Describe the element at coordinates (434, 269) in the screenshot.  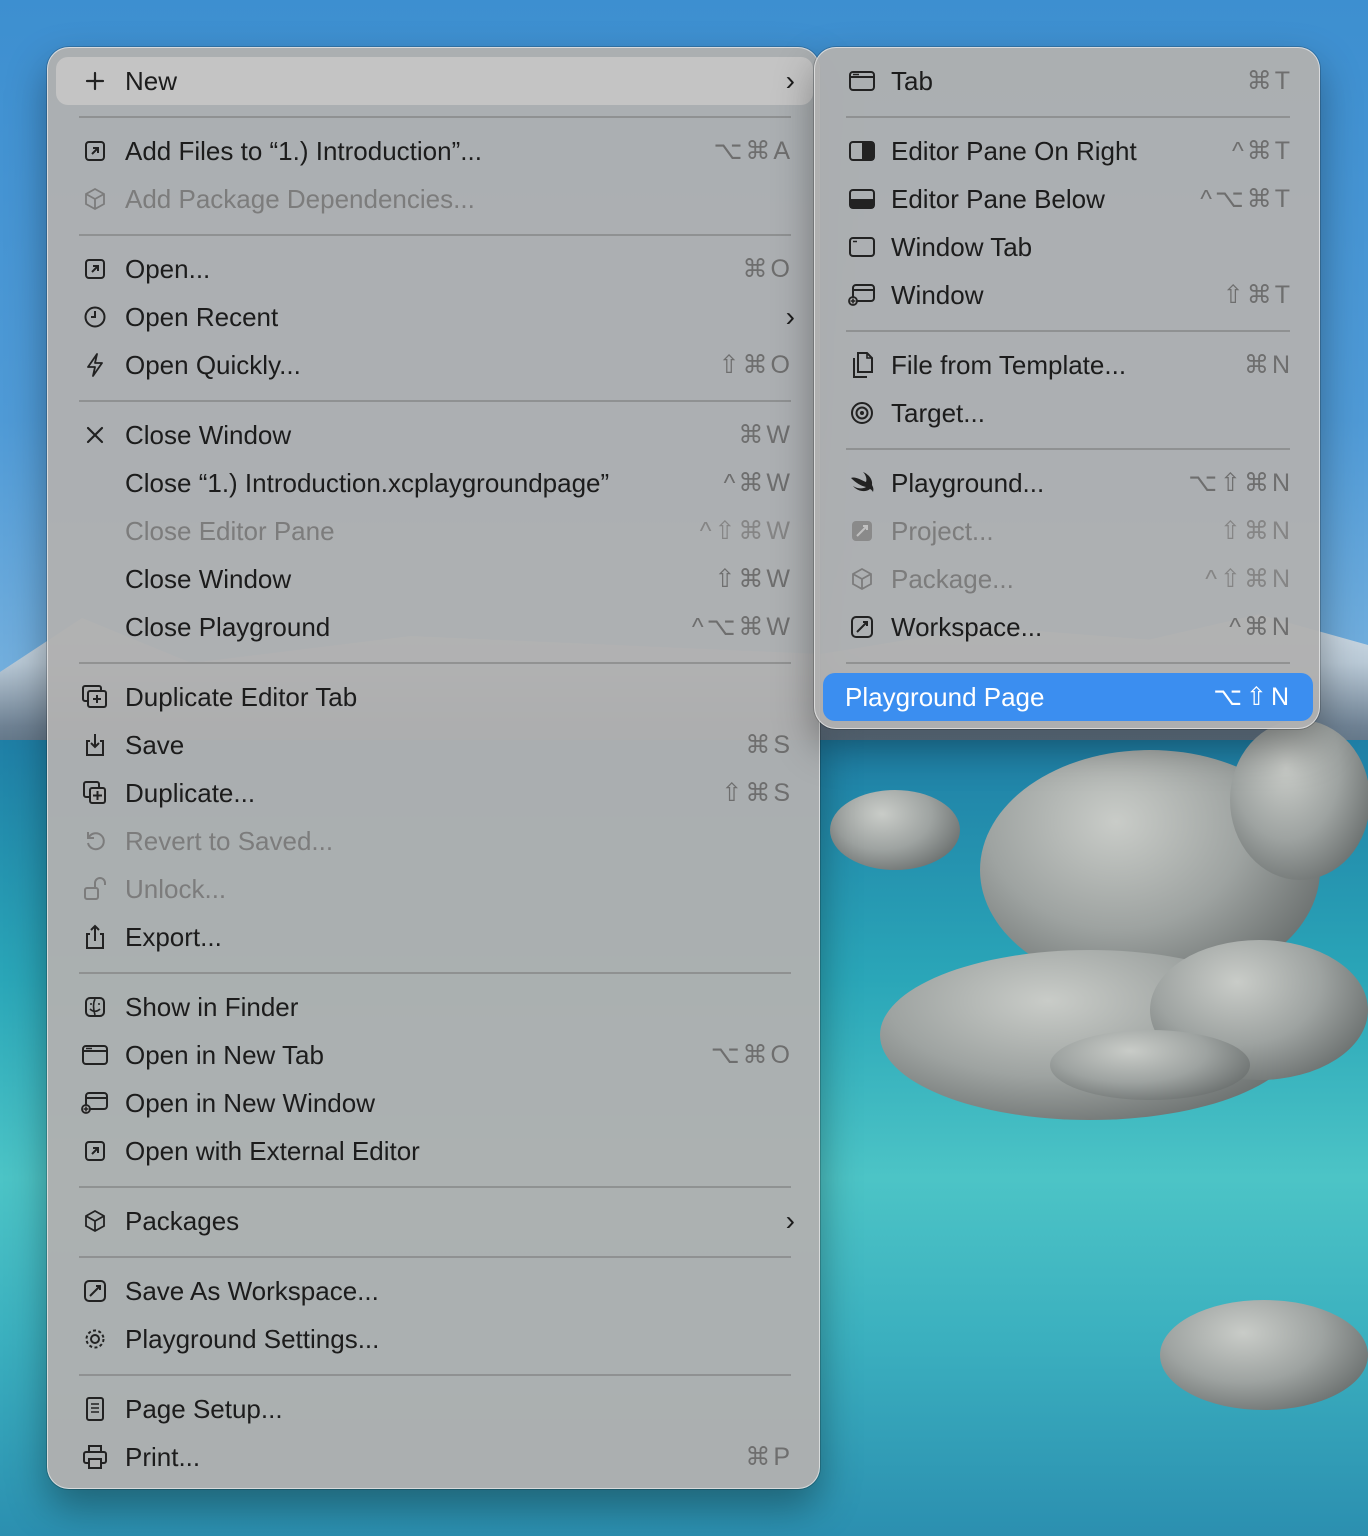
I see `menu-item-open: Open... ⌘O` at that location.